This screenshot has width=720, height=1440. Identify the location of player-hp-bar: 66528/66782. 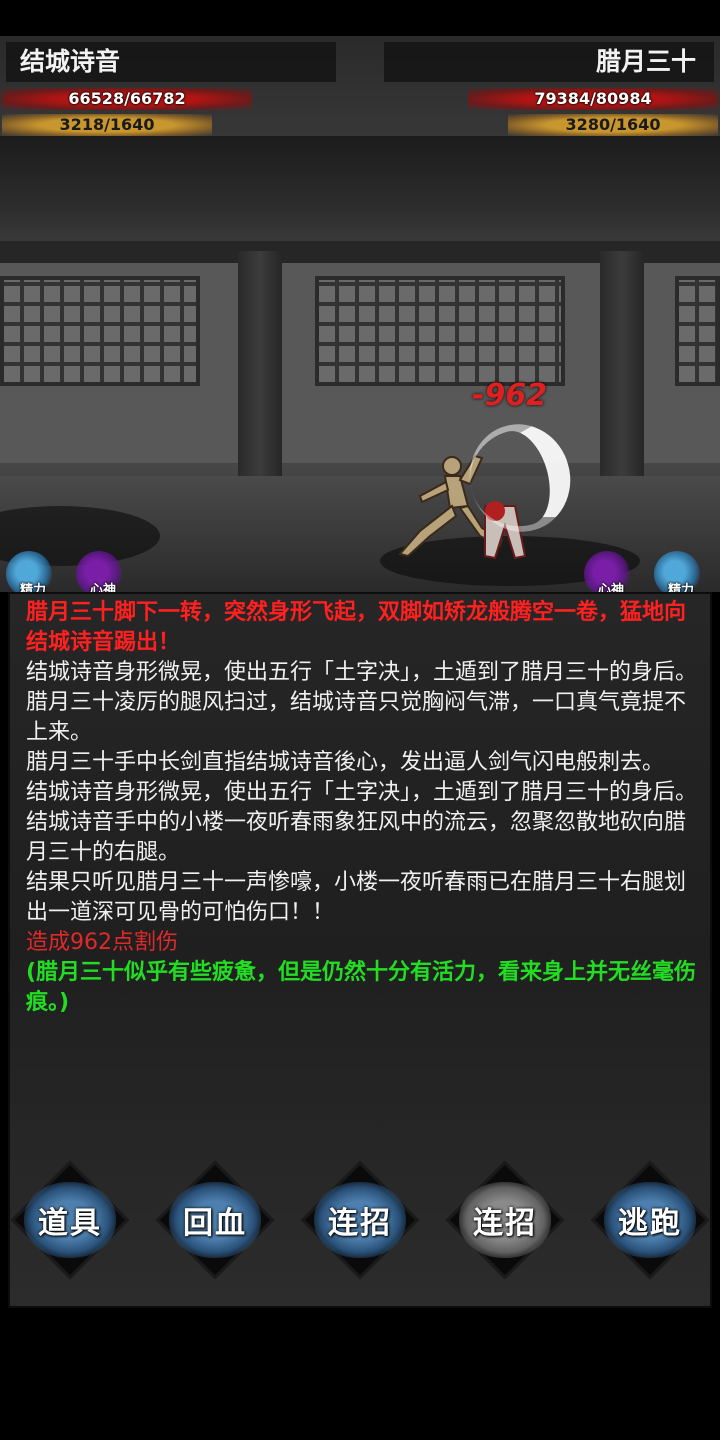
(127, 99).